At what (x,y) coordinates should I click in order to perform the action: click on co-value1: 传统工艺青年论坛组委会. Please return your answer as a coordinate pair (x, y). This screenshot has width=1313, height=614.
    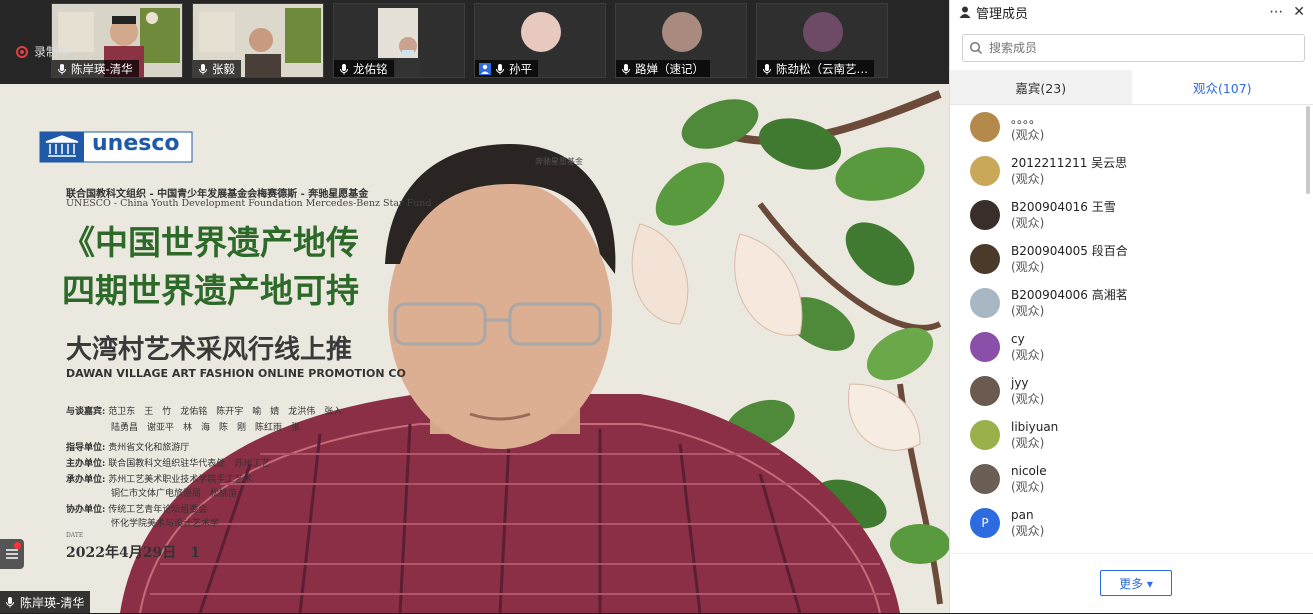
    Looking at the image, I should click on (157, 510).